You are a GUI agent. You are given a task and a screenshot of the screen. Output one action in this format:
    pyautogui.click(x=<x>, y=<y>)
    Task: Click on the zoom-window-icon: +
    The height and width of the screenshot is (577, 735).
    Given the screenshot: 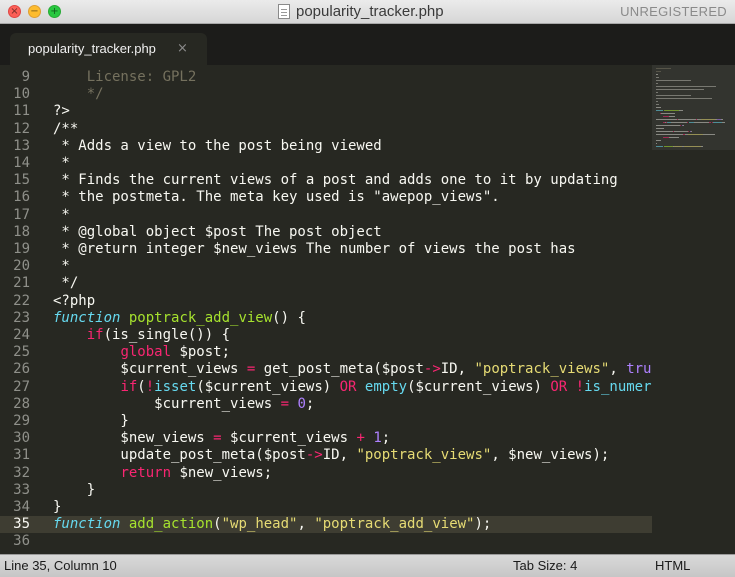 What is the action you would take?
    pyautogui.click(x=54, y=11)
    